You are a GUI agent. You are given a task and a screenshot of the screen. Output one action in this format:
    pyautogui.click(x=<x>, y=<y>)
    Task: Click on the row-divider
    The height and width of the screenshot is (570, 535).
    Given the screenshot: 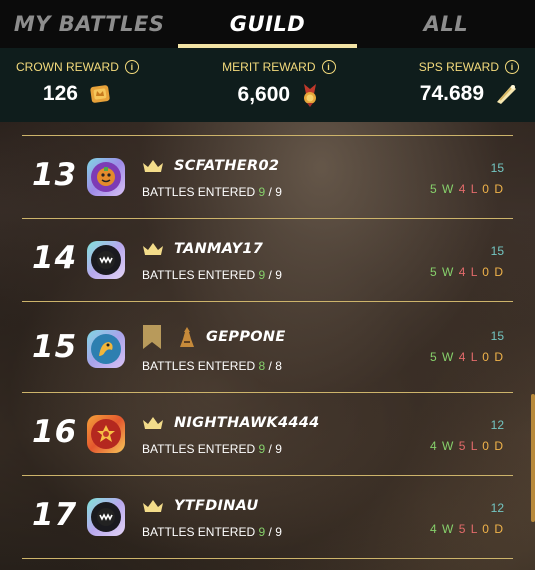 What is the action you would take?
    pyautogui.click(x=267, y=558)
    